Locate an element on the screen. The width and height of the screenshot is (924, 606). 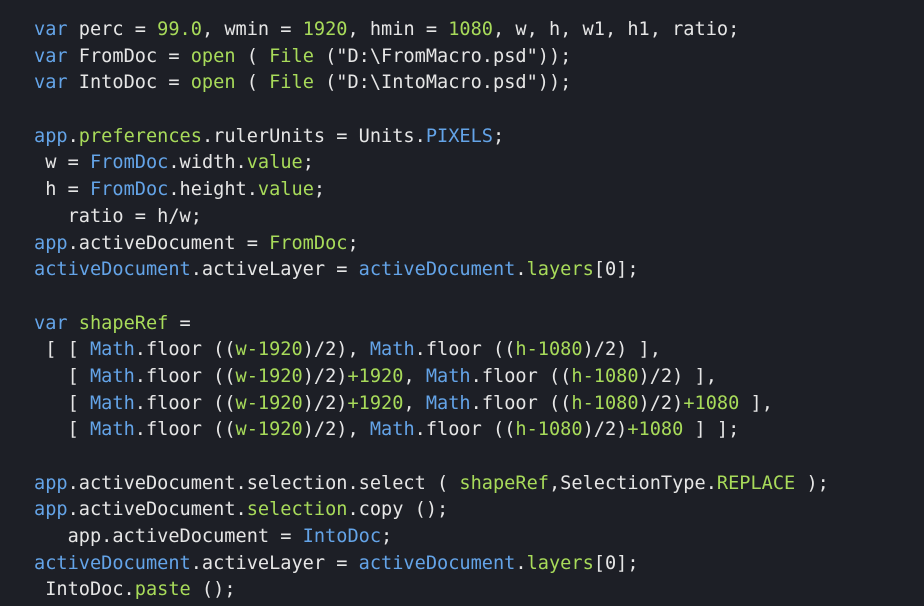
code-token: value is located at coordinates (285, 190).